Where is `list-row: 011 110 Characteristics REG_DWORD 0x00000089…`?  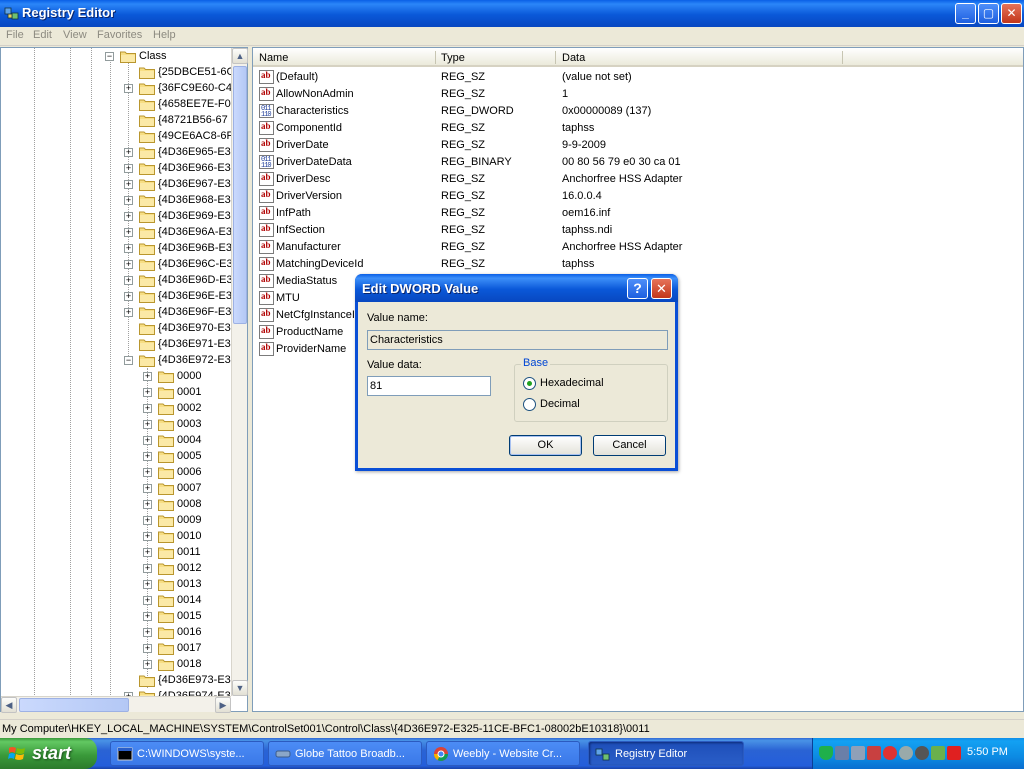
list-row: 011 110 Characteristics REG_DWORD 0x00000089… is located at coordinates (637, 111).